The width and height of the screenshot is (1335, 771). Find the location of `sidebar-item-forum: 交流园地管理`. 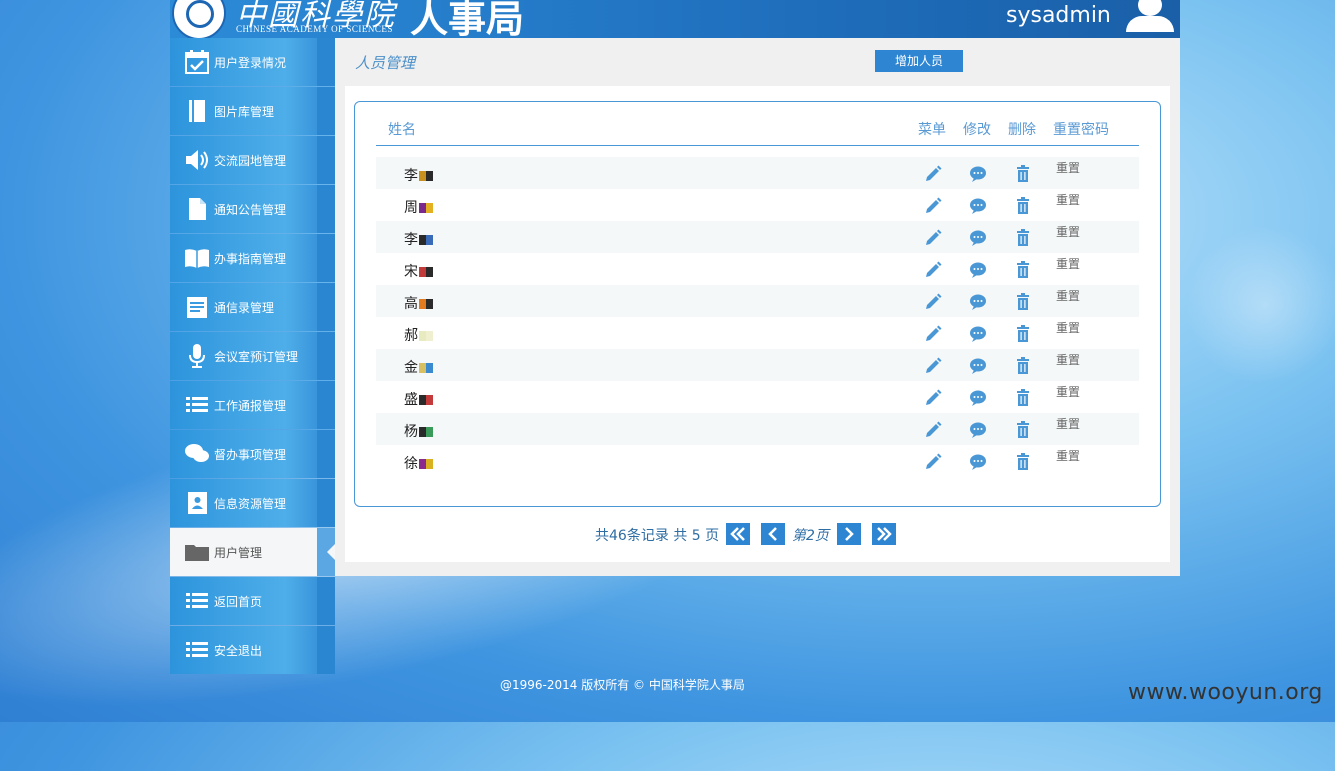

sidebar-item-forum: 交流园地管理 is located at coordinates (252, 160).